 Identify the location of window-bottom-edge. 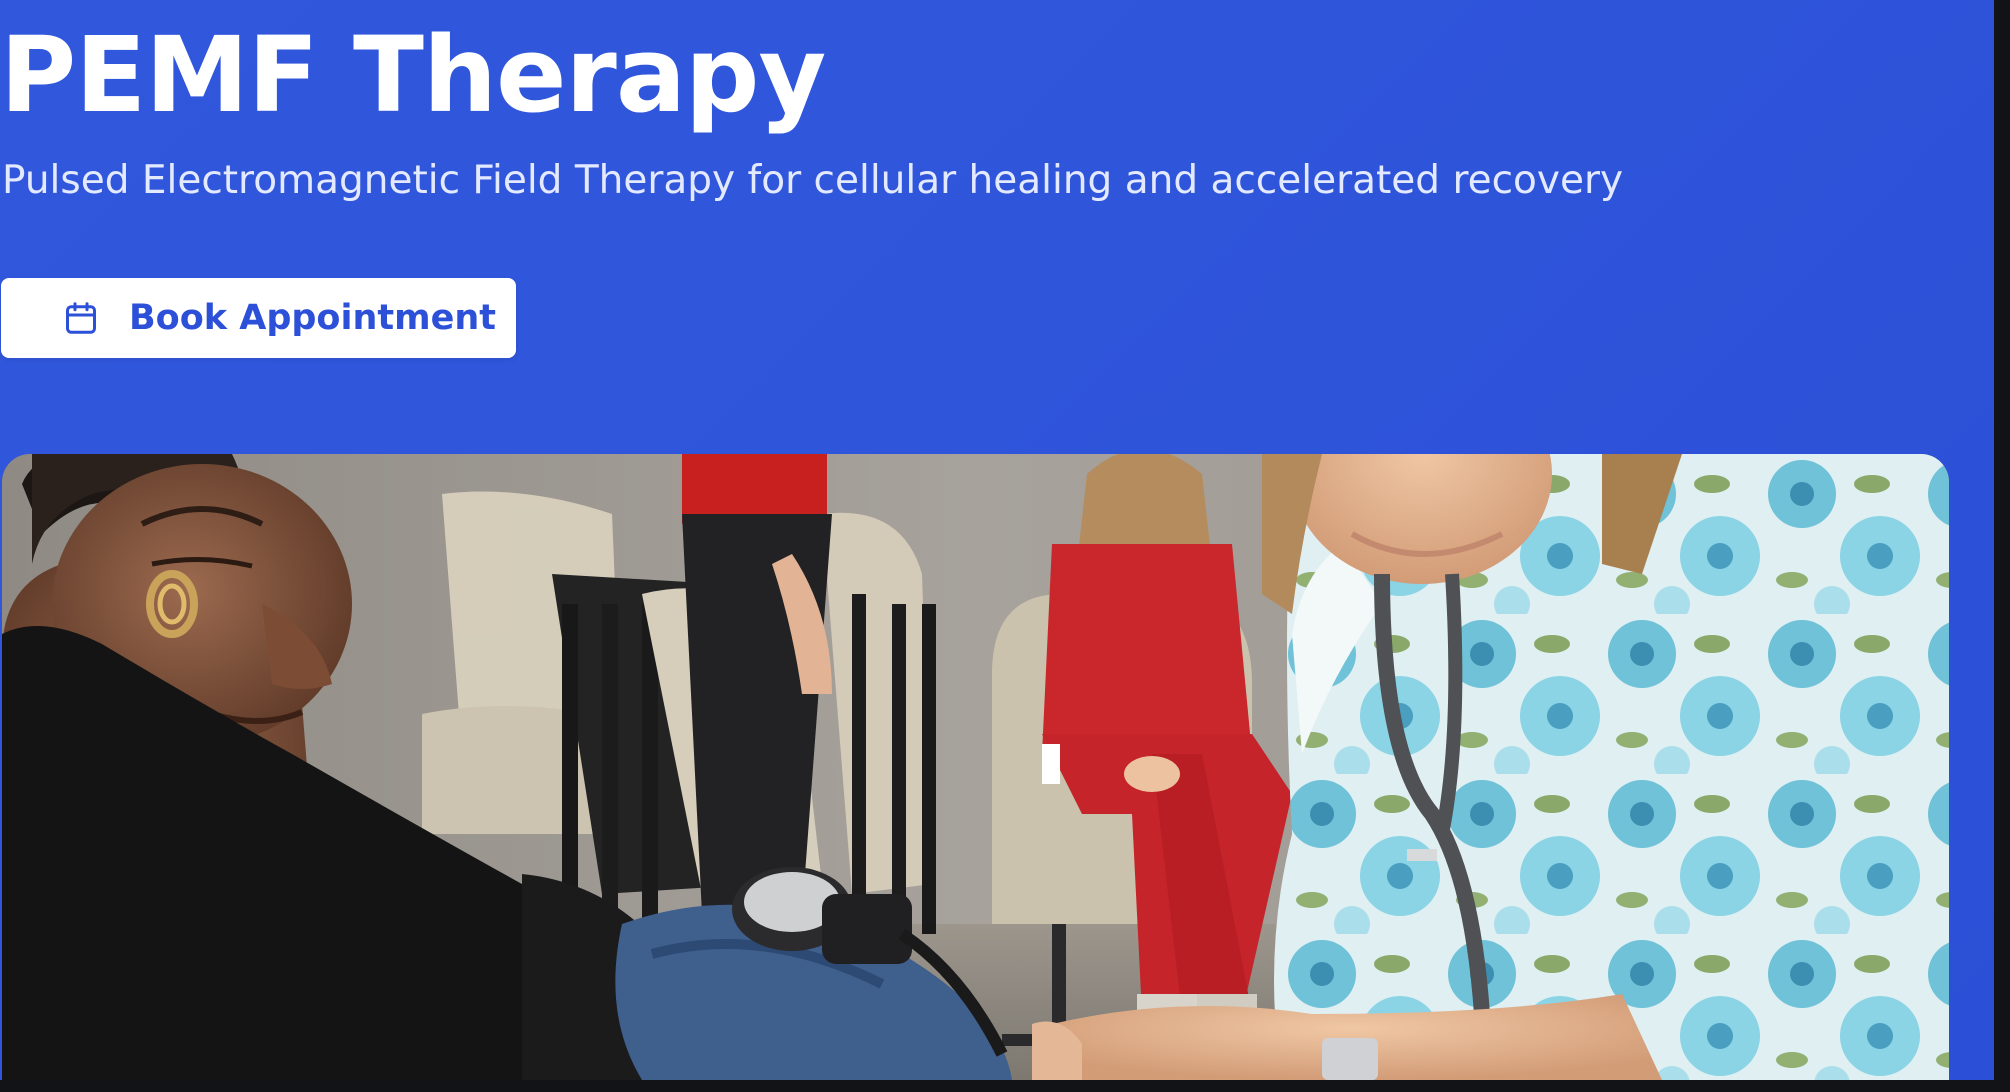
(1005, 1086).